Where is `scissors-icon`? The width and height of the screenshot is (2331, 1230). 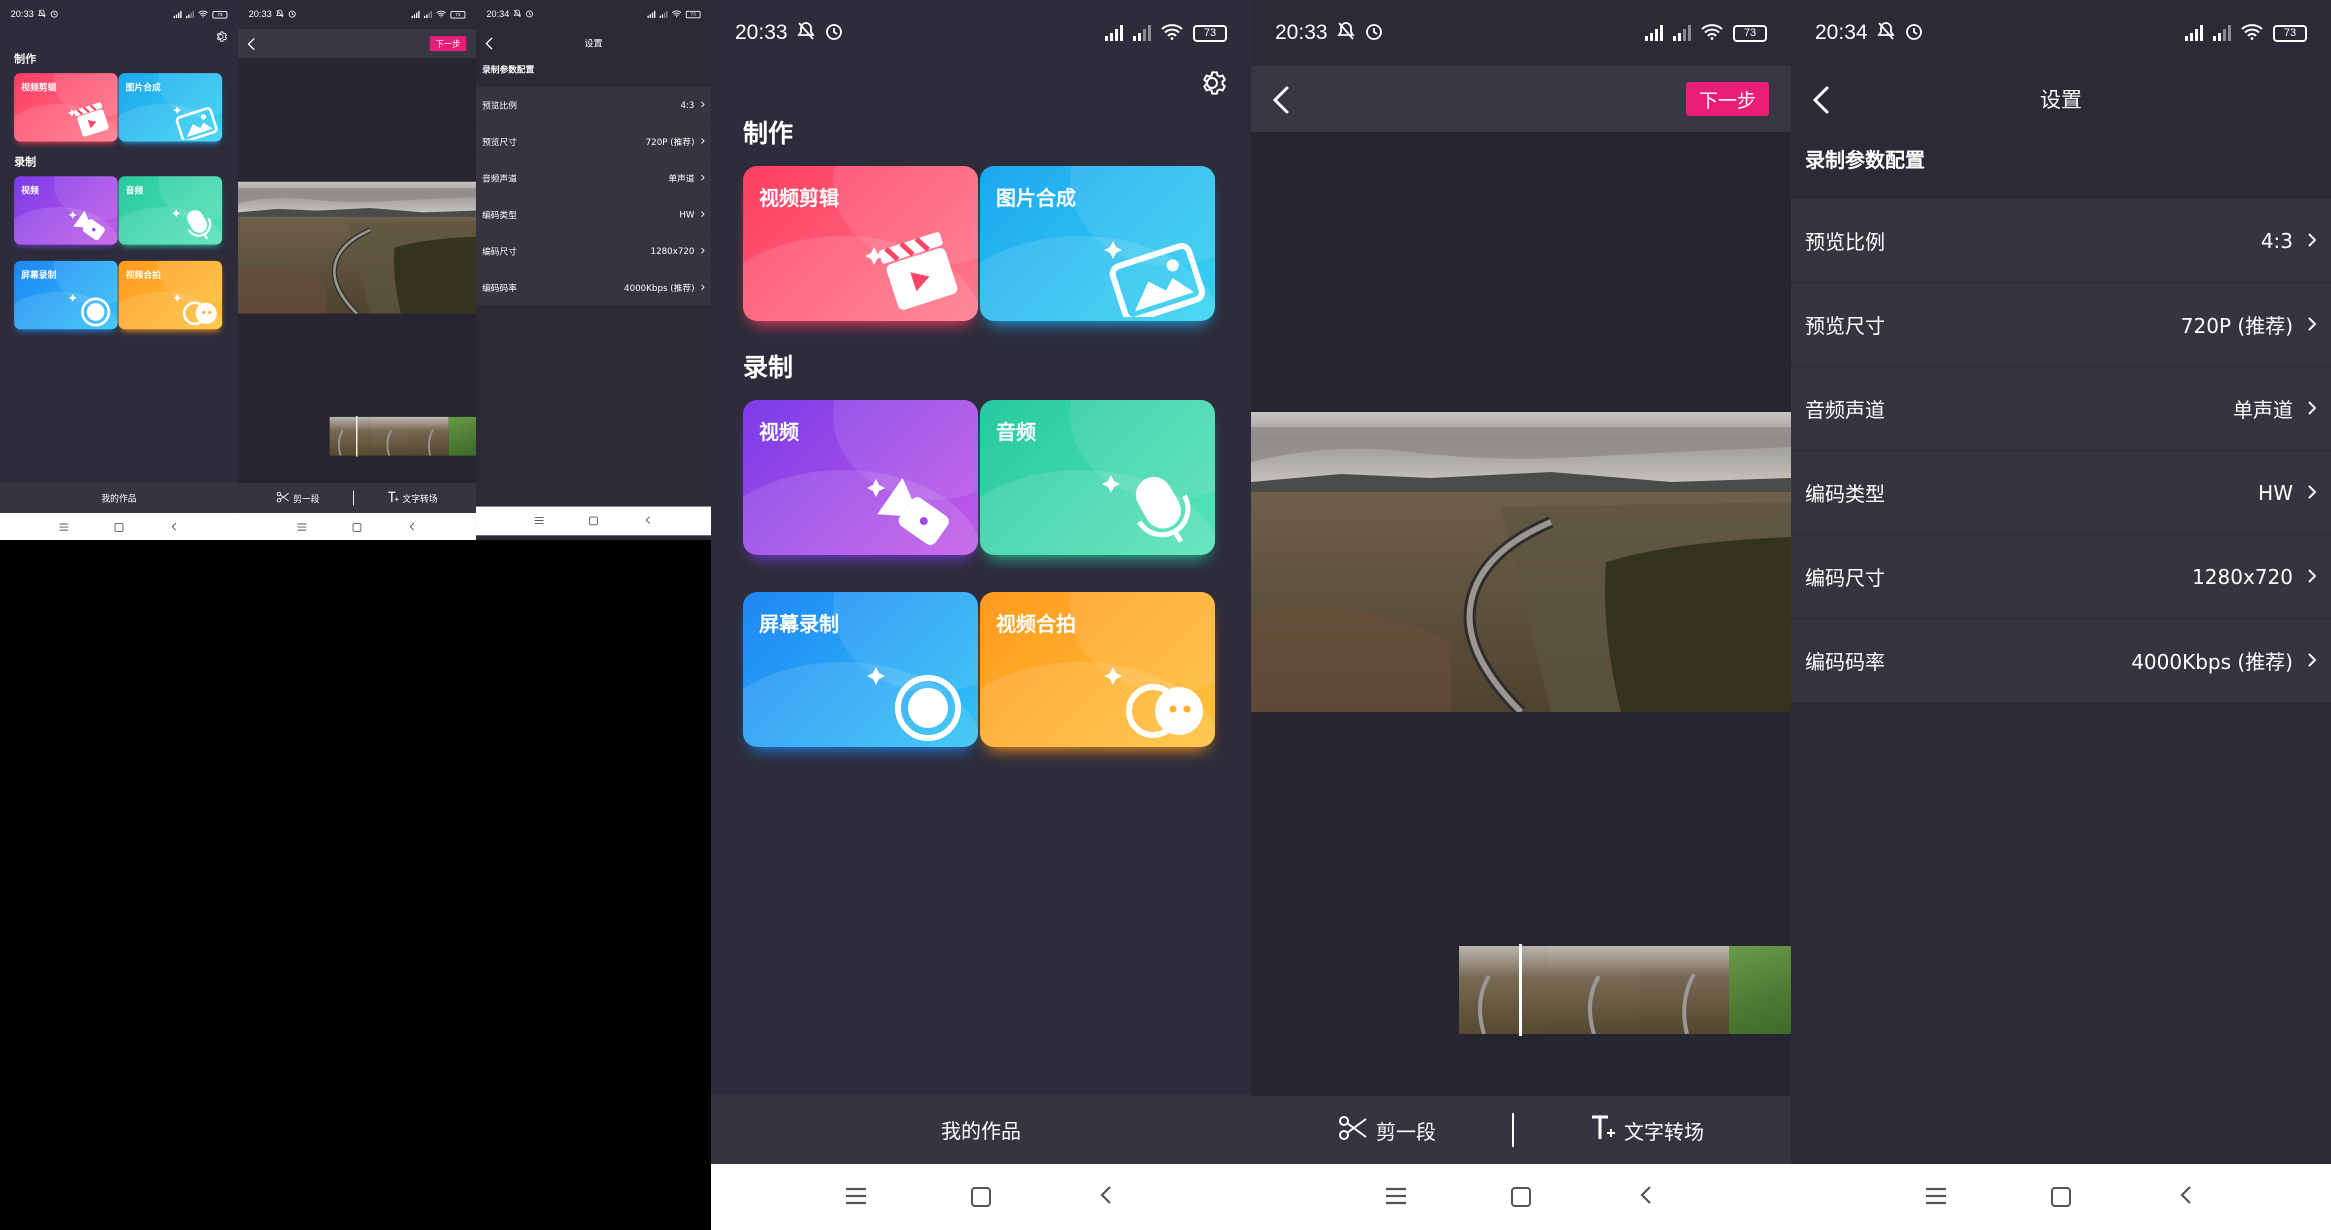 scissors-icon is located at coordinates (1353, 1130).